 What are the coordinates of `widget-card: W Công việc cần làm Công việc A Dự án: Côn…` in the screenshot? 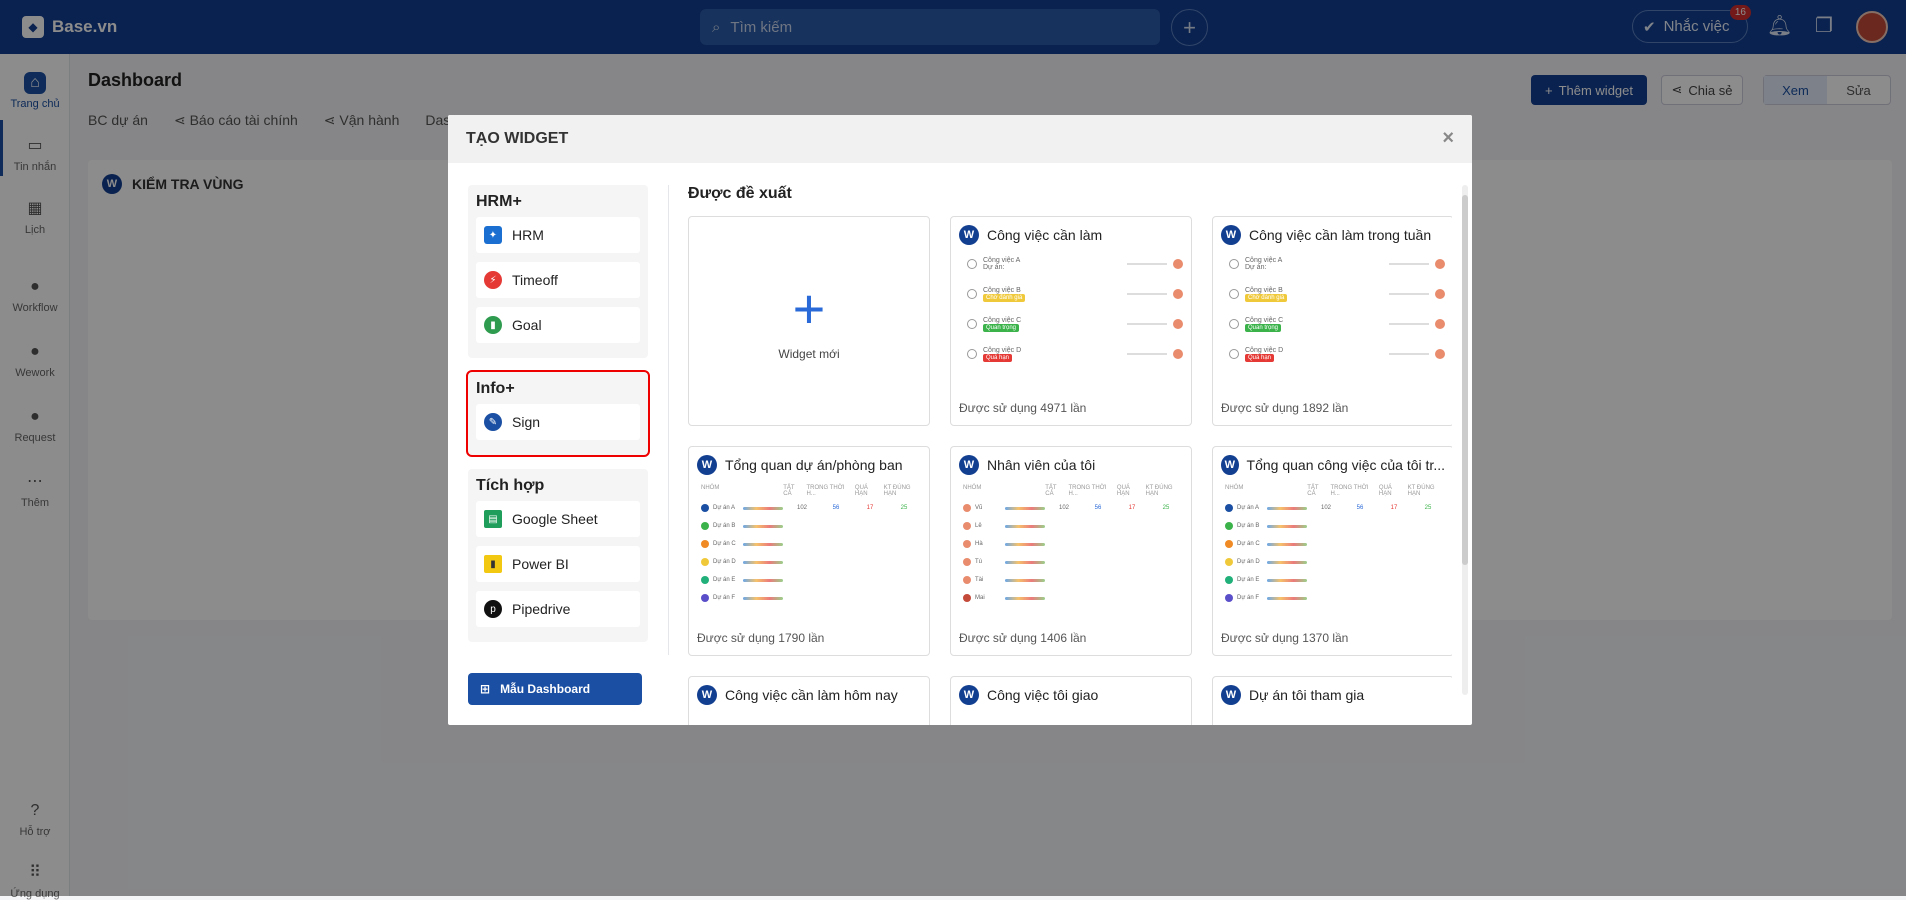 It's located at (1071, 321).